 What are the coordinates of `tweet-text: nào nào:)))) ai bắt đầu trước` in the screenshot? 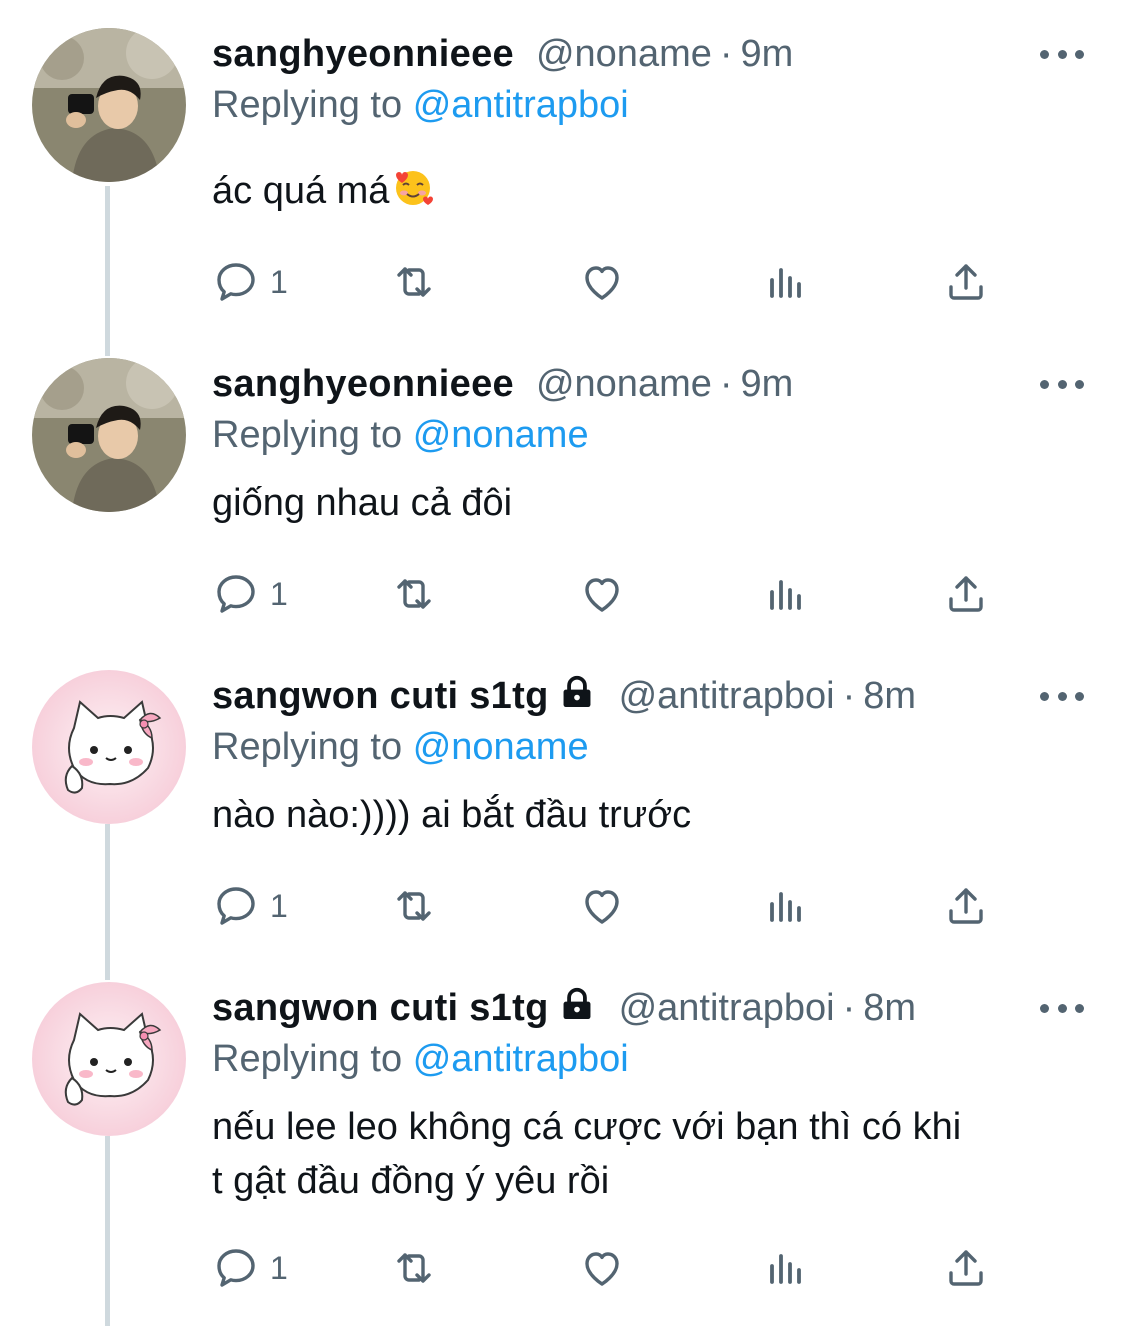 It's located at (452, 815).